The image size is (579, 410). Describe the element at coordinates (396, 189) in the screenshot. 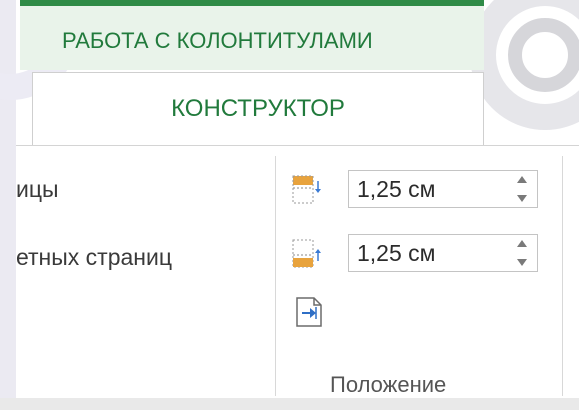

I see `header-offset-value: 1,25 см` at that location.